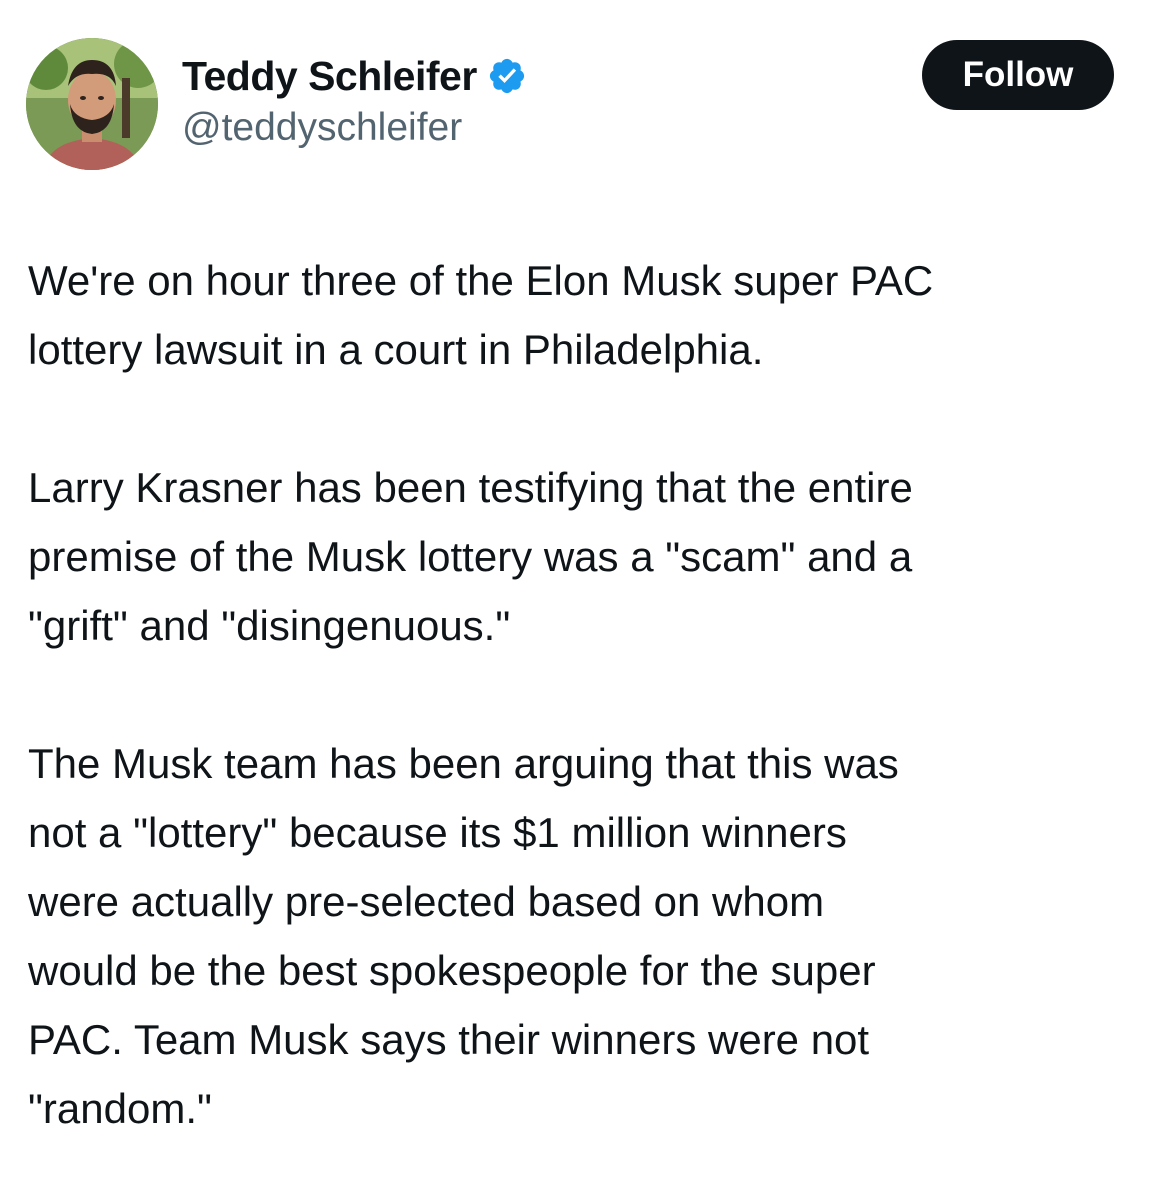 The height and width of the screenshot is (1200, 1165). I want to click on follow-button: Follow, so click(1018, 75).